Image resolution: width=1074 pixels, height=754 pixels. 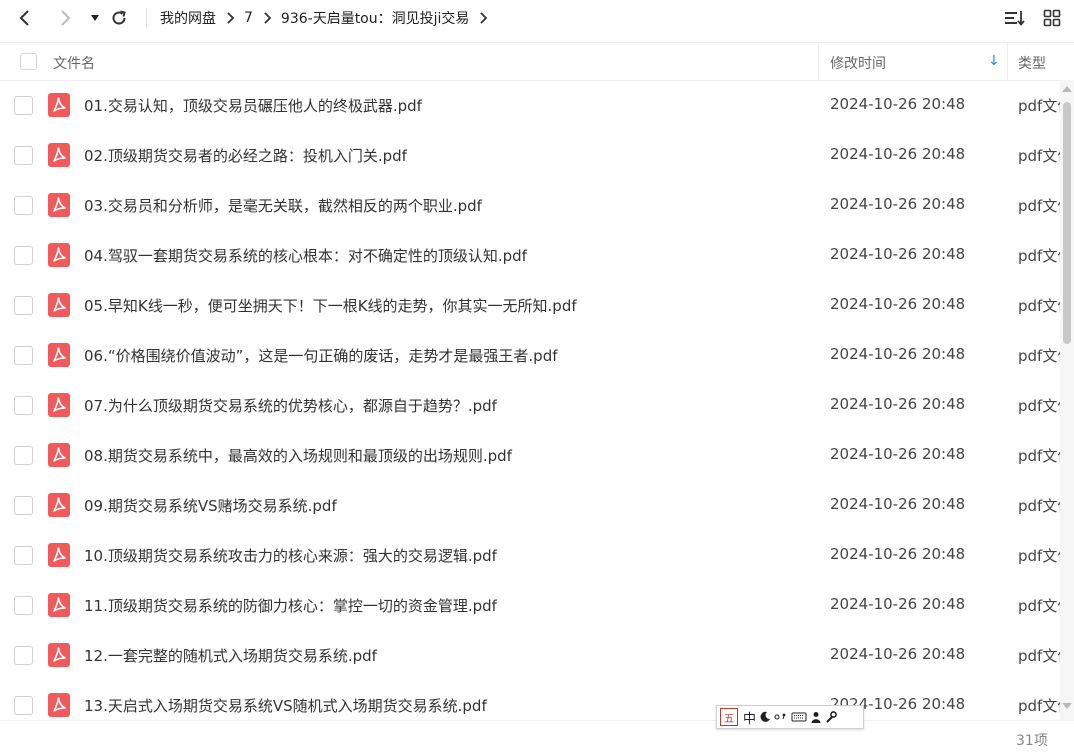 I want to click on refresh-button, so click(x=119, y=18).